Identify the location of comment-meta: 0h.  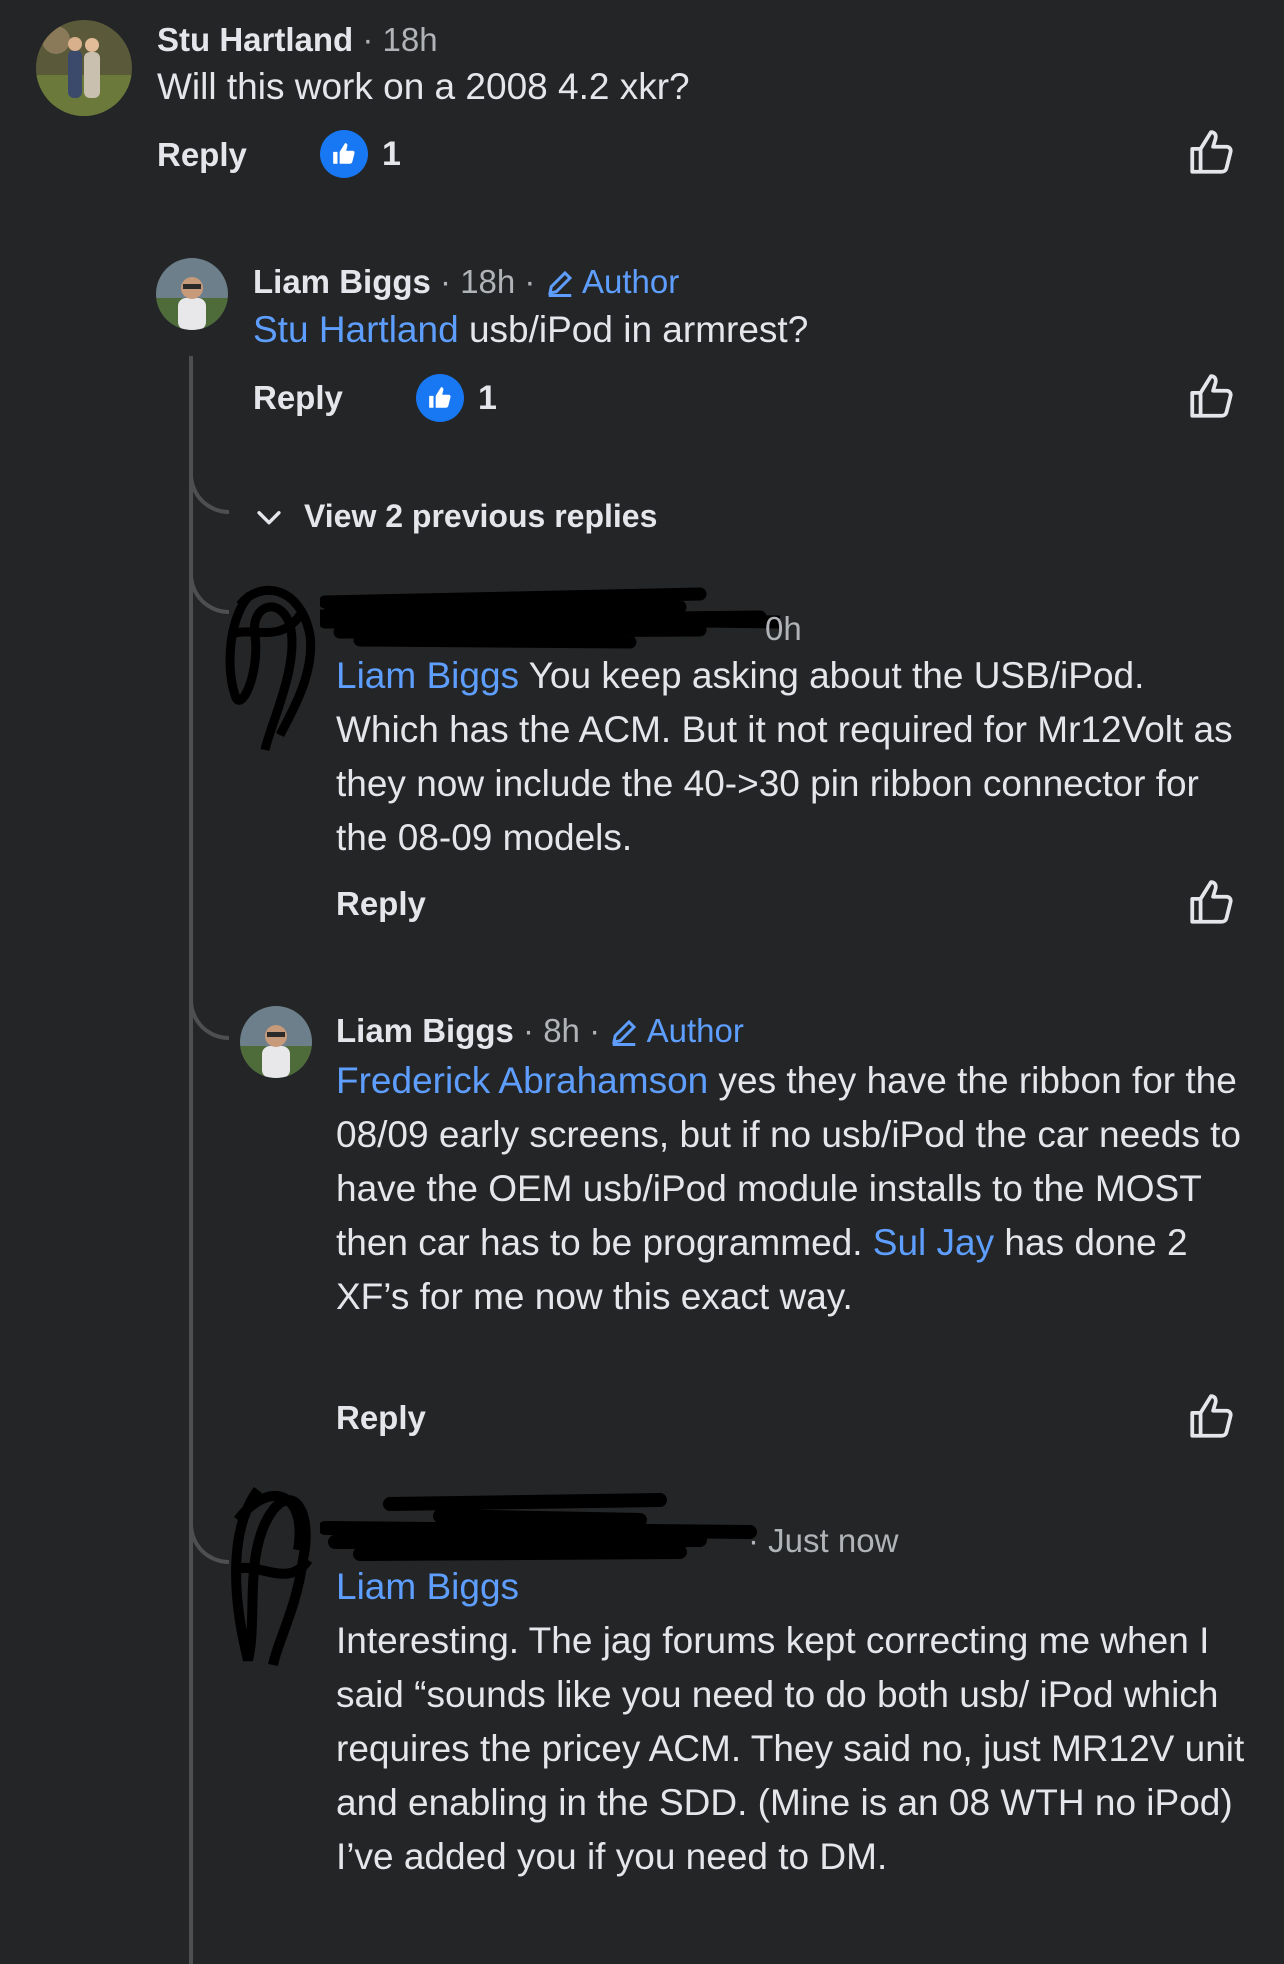
(783, 629).